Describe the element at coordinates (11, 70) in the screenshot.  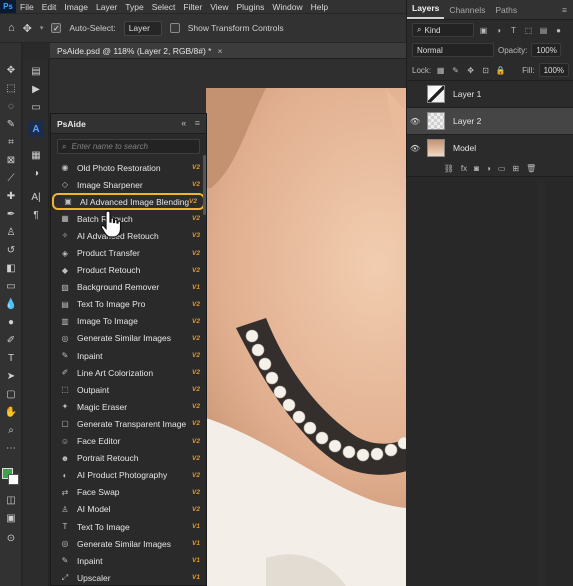
I see `move-icon: ✥` at that location.